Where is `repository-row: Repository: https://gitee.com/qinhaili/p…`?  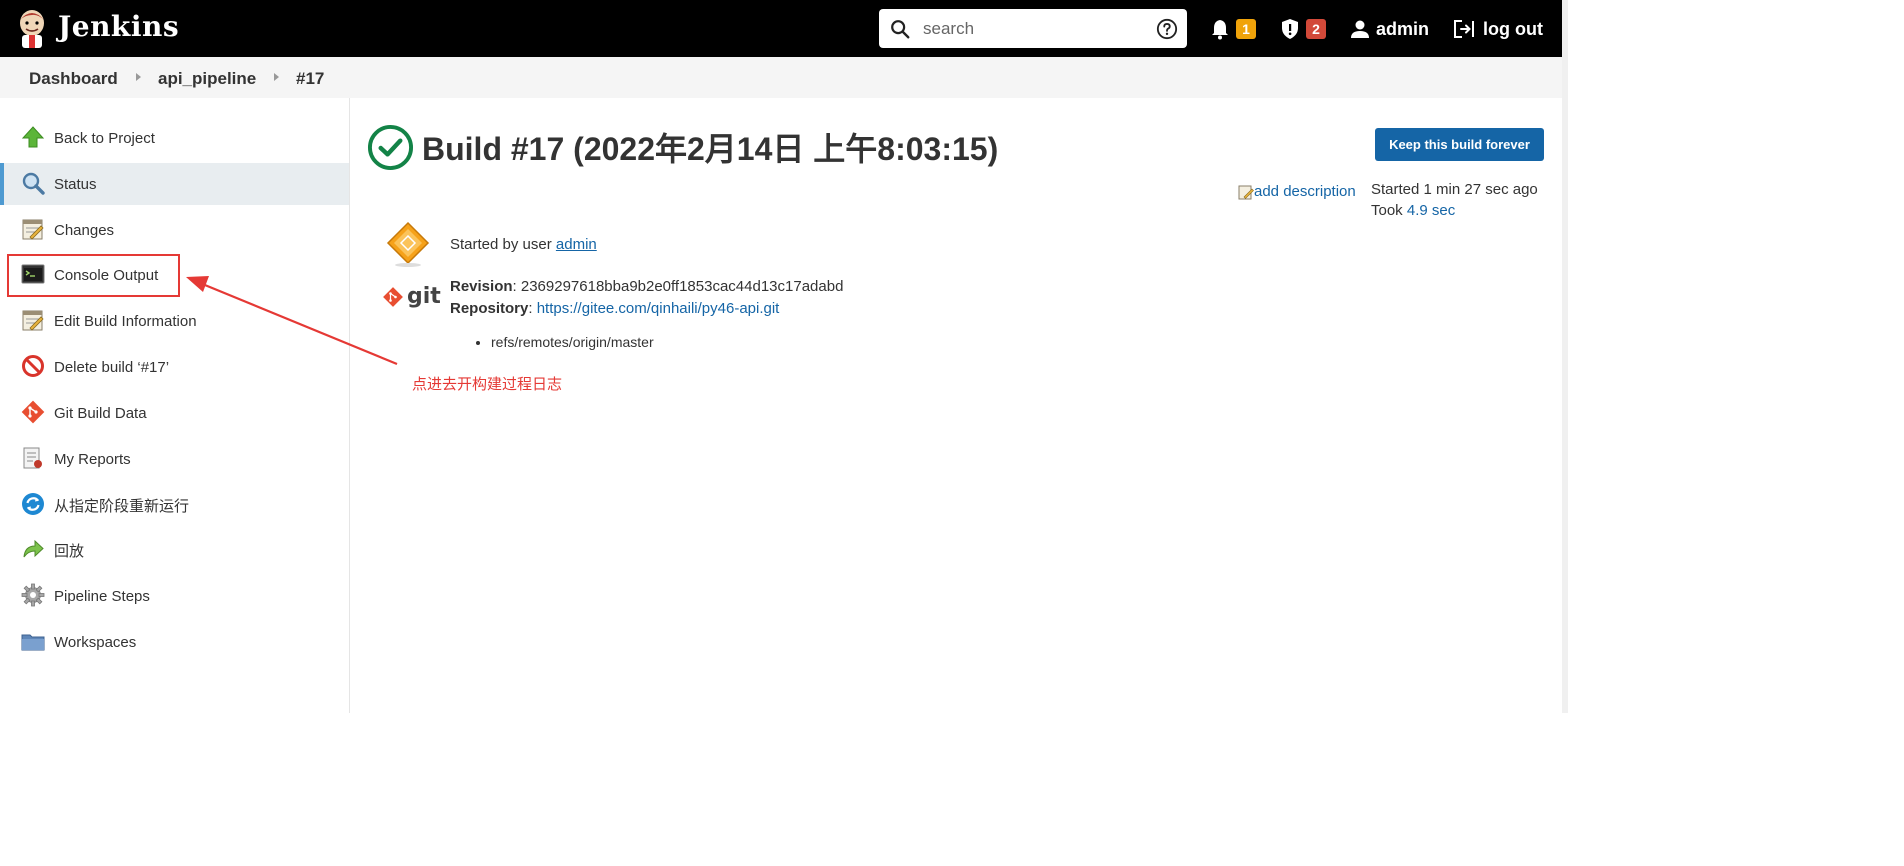
repository-row: Repository: https://gitee.com/qinhaili/p… is located at coordinates (646, 309).